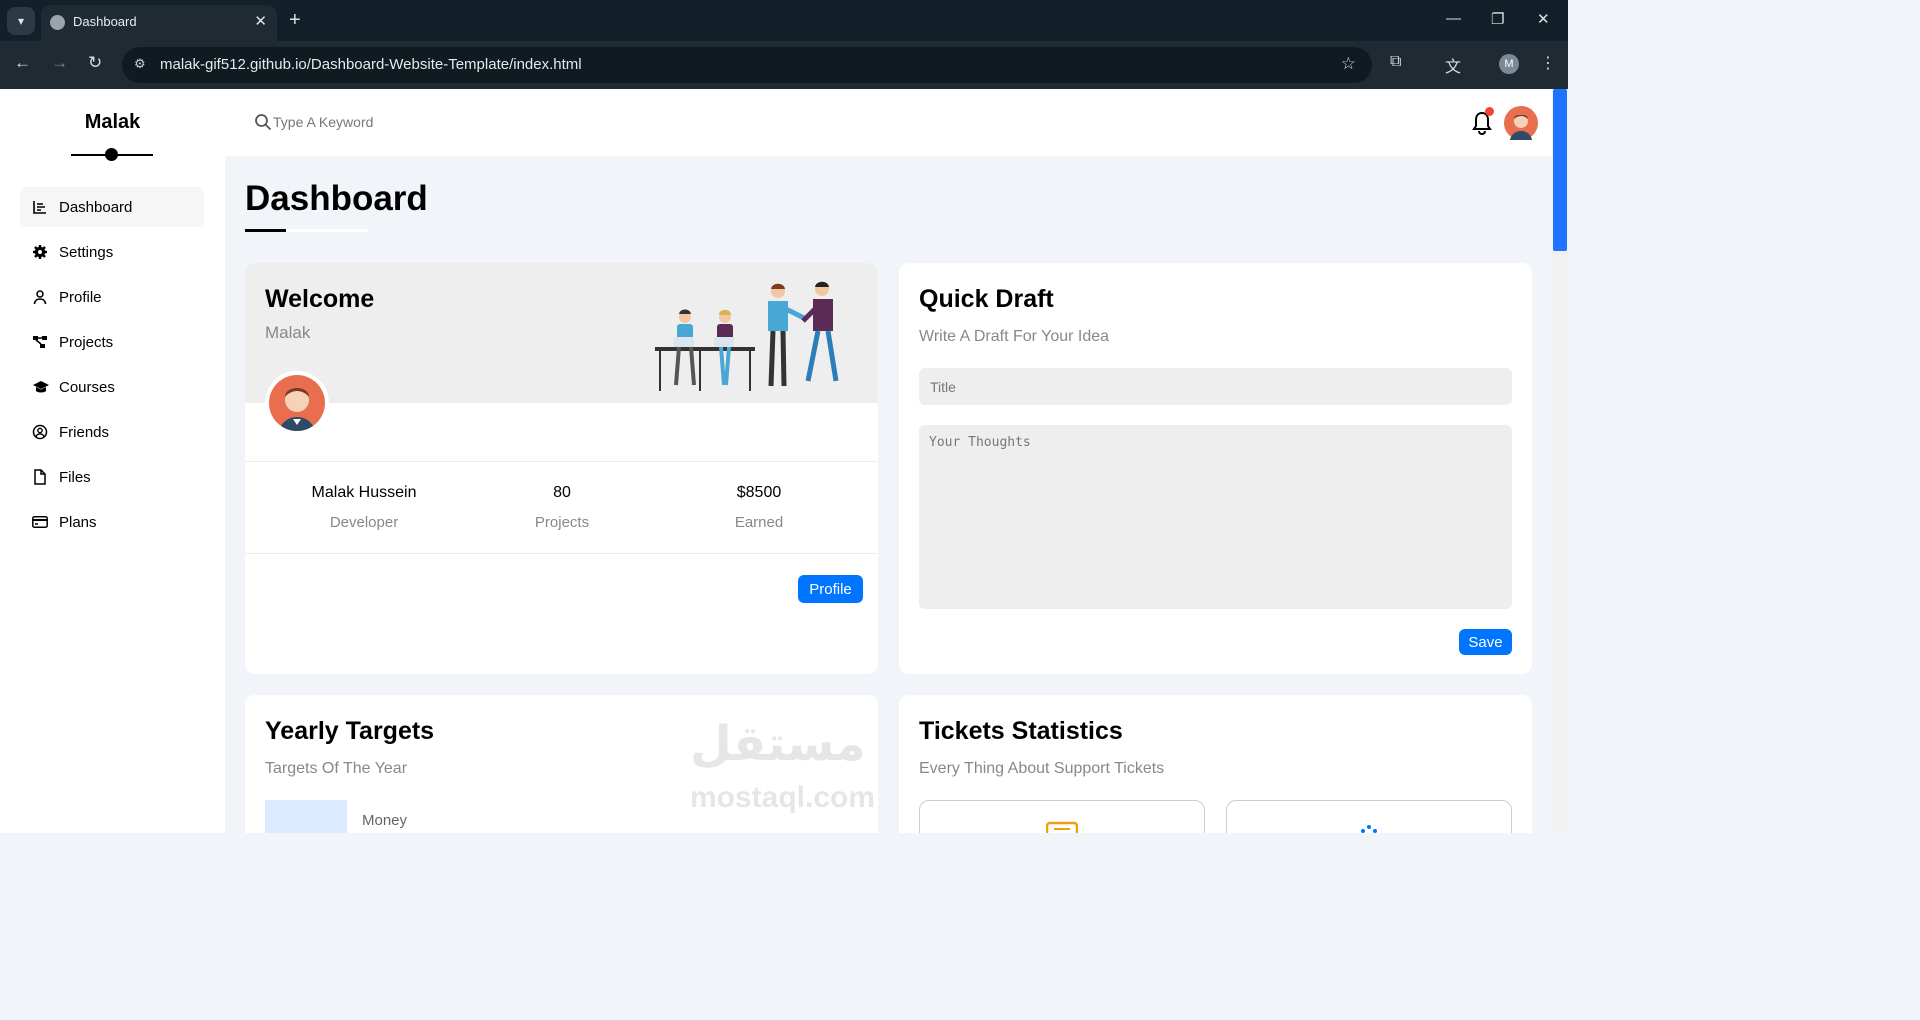 Image resolution: width=1920 pixels, height=1020 pixels. What do you see at coordinates (759, 522) in the screenshot?
I see `stat-label: Earned` at bounding box center [759, 522].